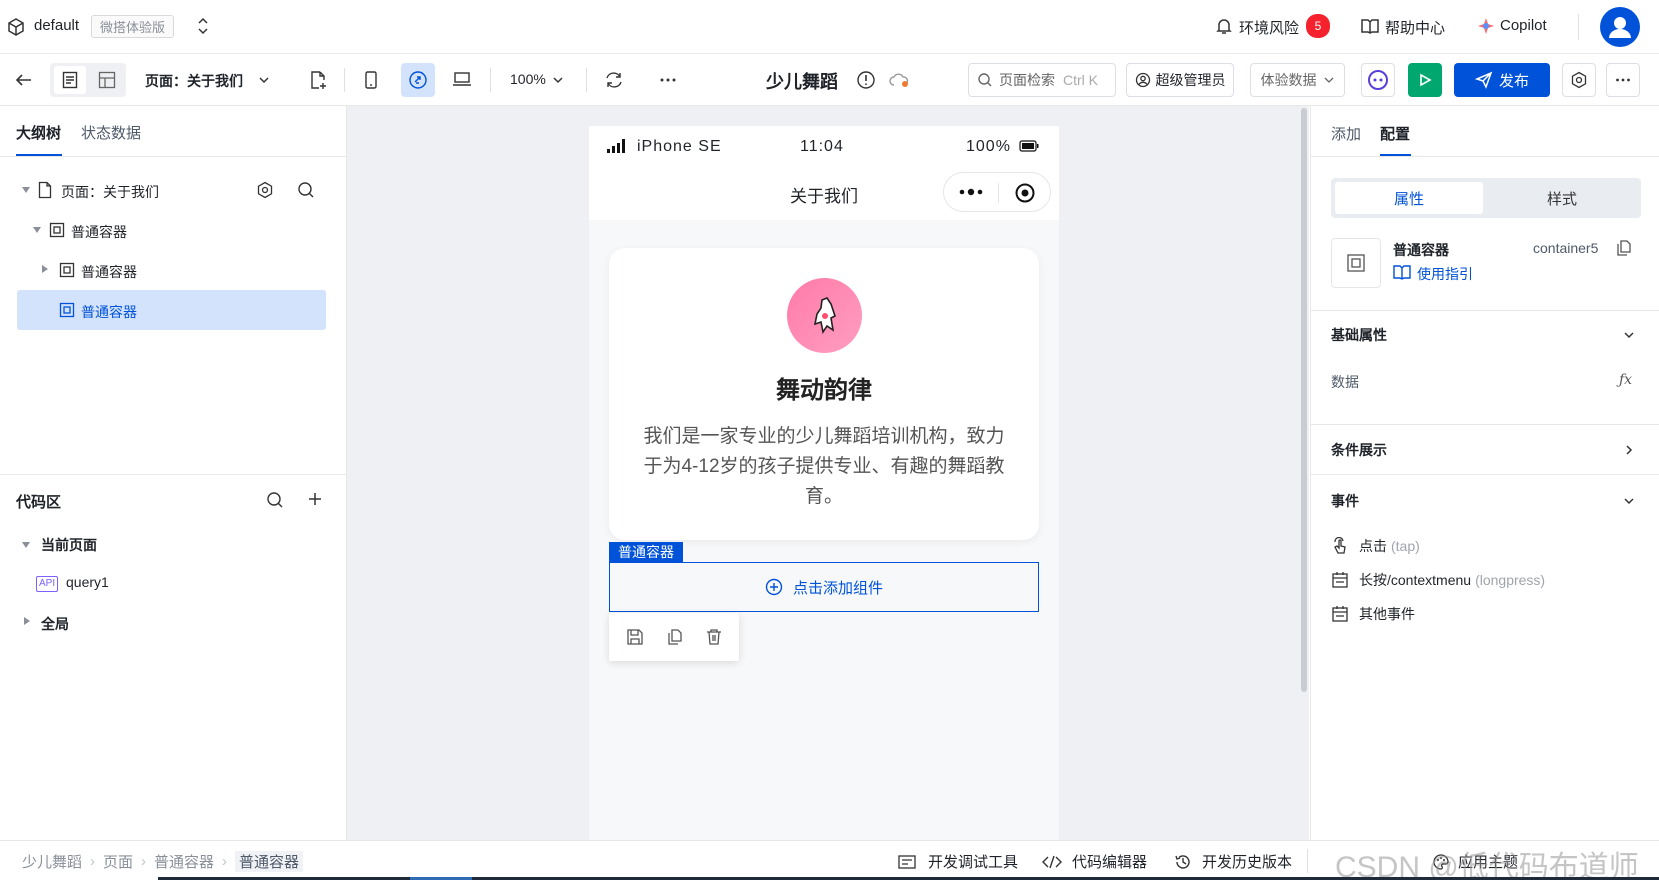 Image resolution: width=1659 pixels, height=880 pixels. Describe the element at coordinates (824, 193) in the screenshot. I see `phone-nav-bar: 关于我们` at that location.